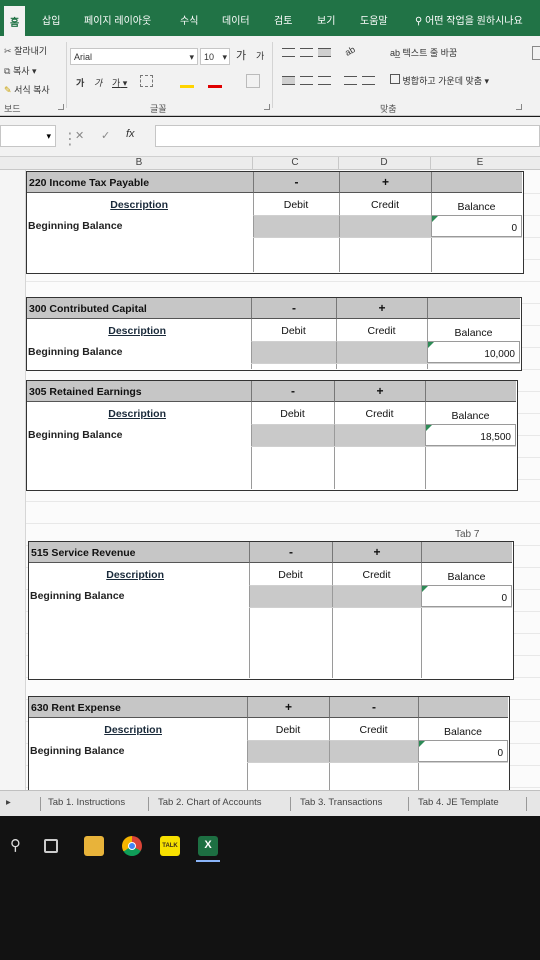  I want to click on alignment-launcher-icon, so click(519, 107).